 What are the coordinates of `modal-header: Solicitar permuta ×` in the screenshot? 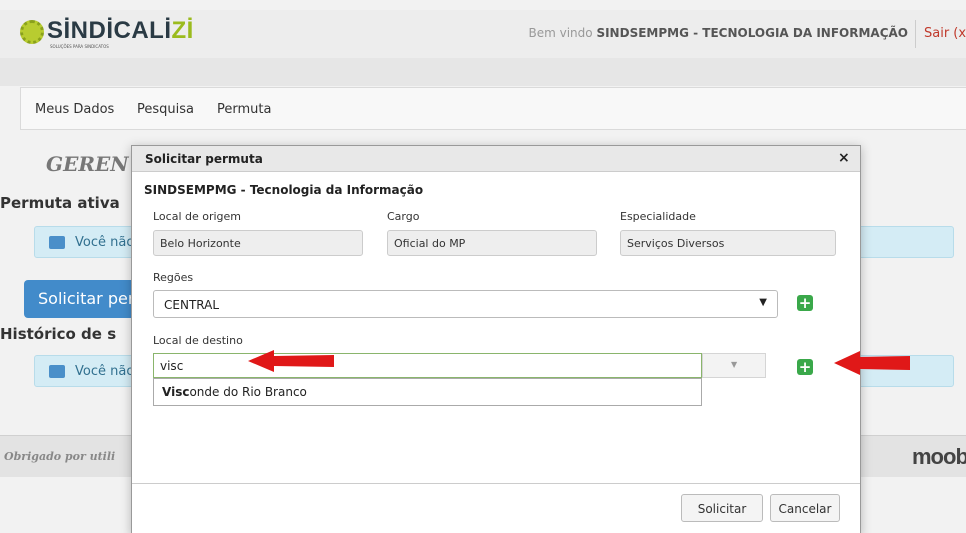 It's located at (496, 159).